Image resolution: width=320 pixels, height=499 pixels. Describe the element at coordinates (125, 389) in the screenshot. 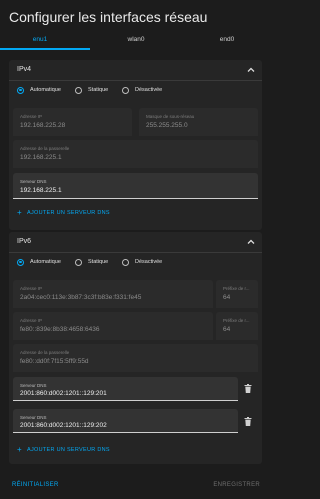

I see `ipv6-dns-field-1: Serveur DNS 2001:860:d002:1201::129:201` at that location.